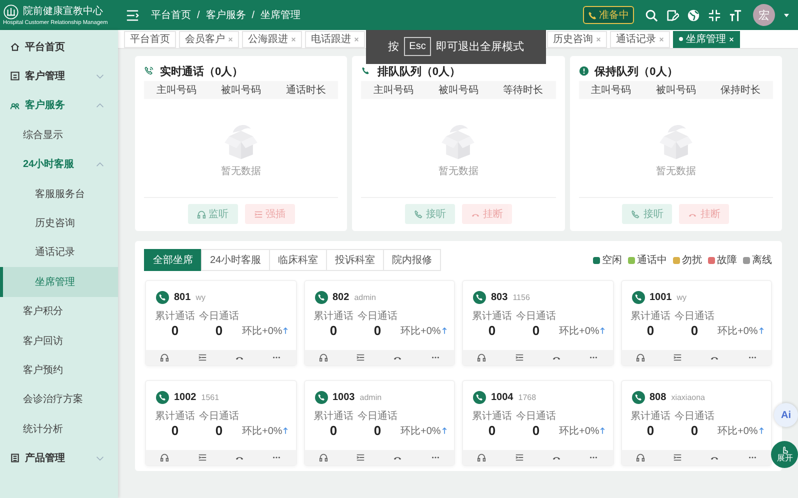  I want to click on sidebar-item: 客户回访, so click(59, 341).